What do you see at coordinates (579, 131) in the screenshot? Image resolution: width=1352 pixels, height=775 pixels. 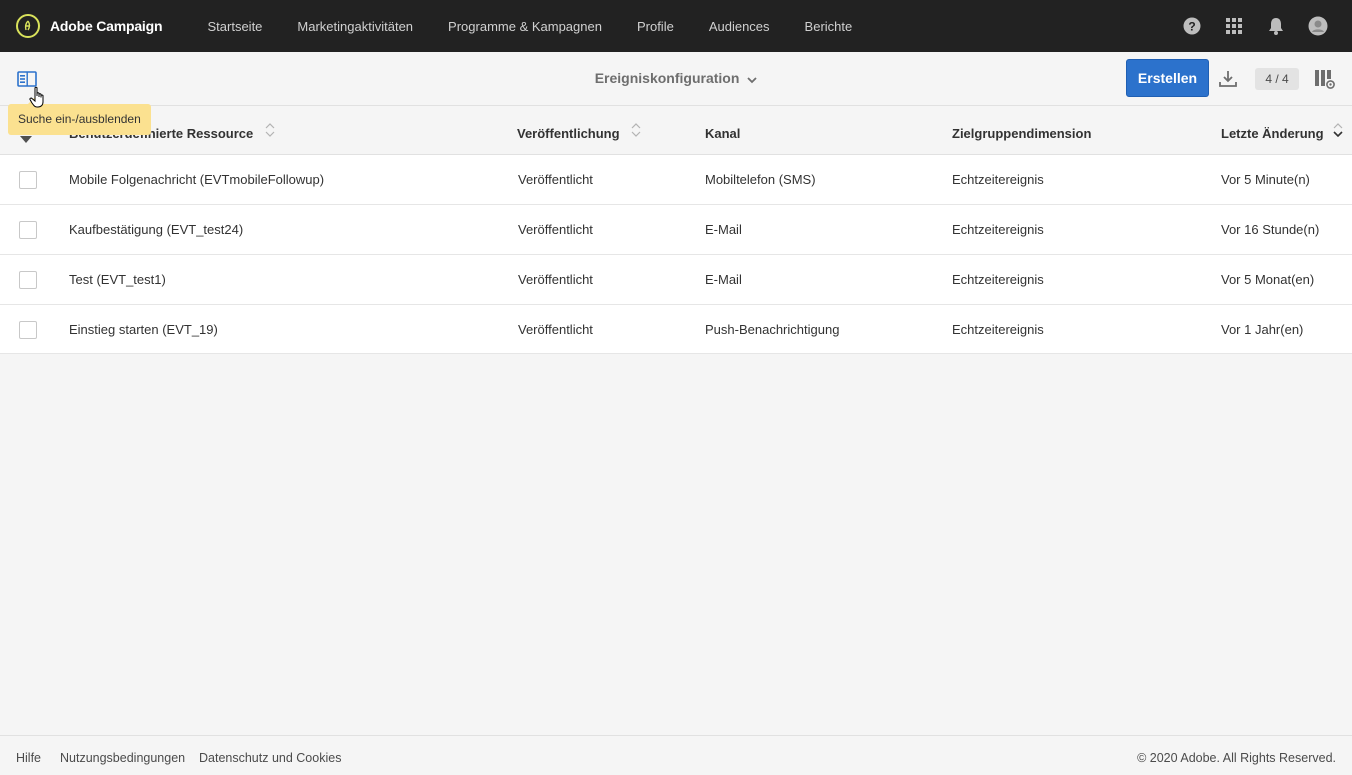 I see `column-header-publication: Veröffentlichung` at bounding box center [579, 131].